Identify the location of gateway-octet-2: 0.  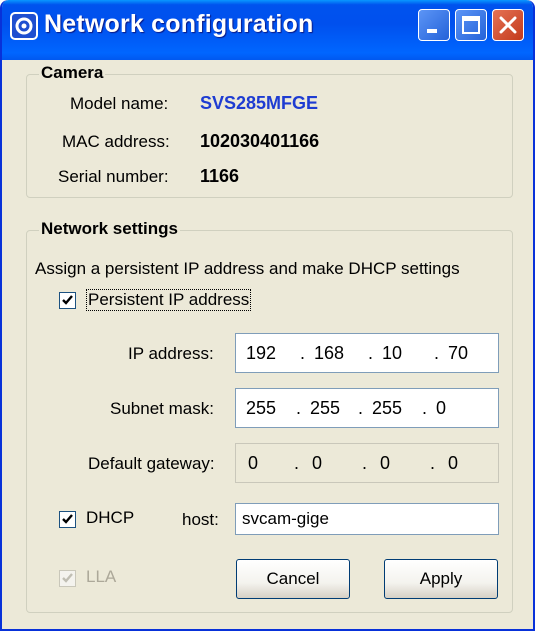
(317, 463).